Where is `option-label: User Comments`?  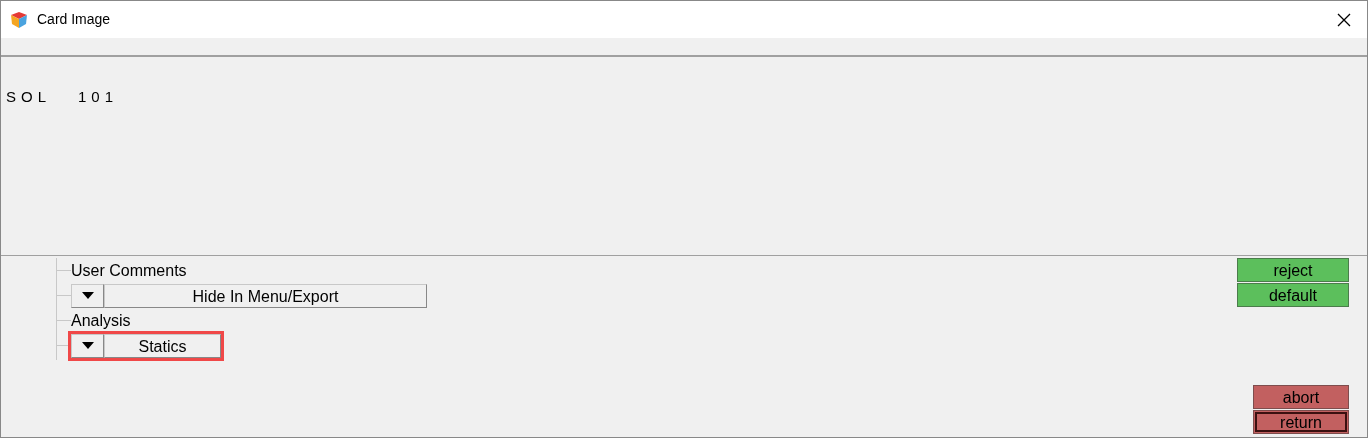
option-label: User Comments is located at coordinates (129, 270).